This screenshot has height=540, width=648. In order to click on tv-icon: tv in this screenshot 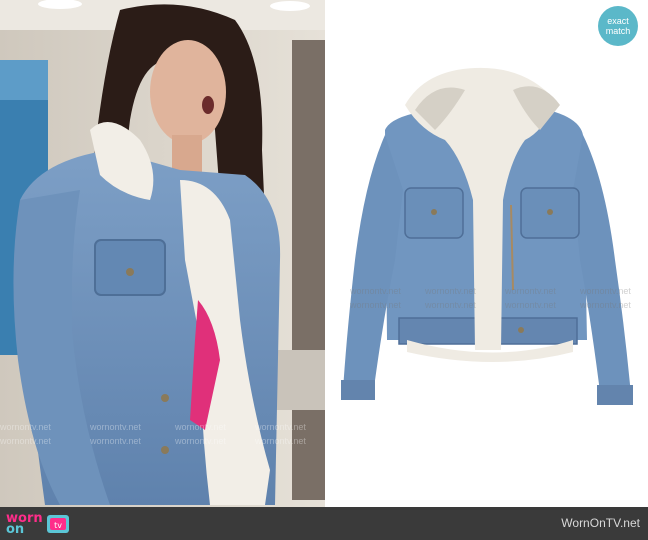, I will do `click(57, 524)`.